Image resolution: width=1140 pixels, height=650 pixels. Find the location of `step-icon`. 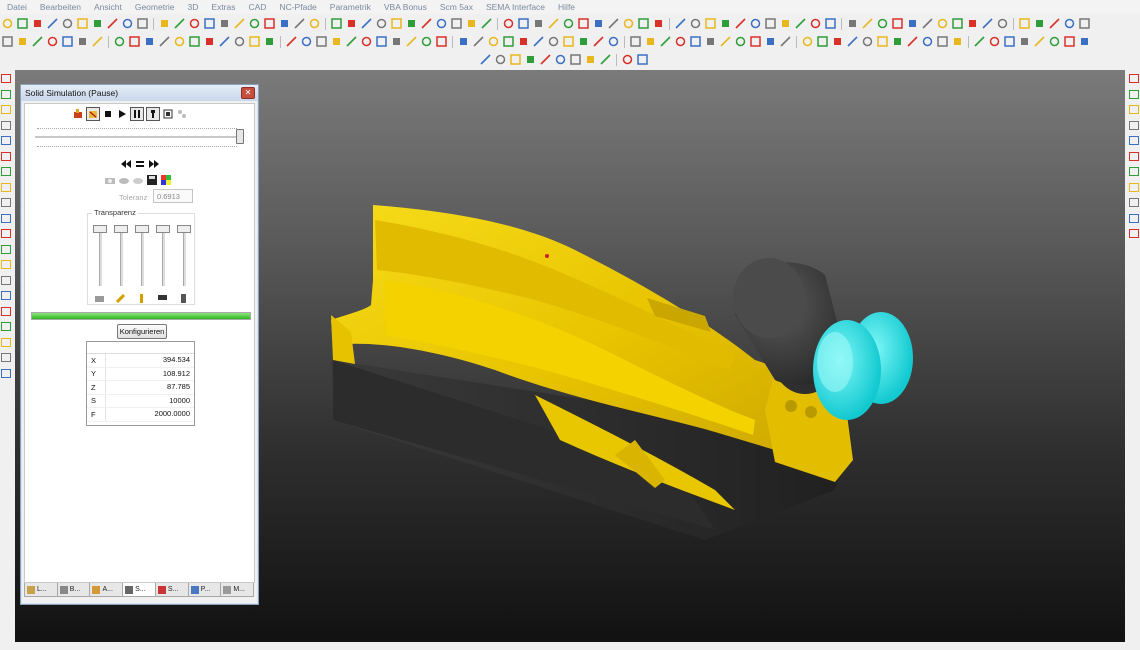

step-icon is located at coordinates (153, 114).